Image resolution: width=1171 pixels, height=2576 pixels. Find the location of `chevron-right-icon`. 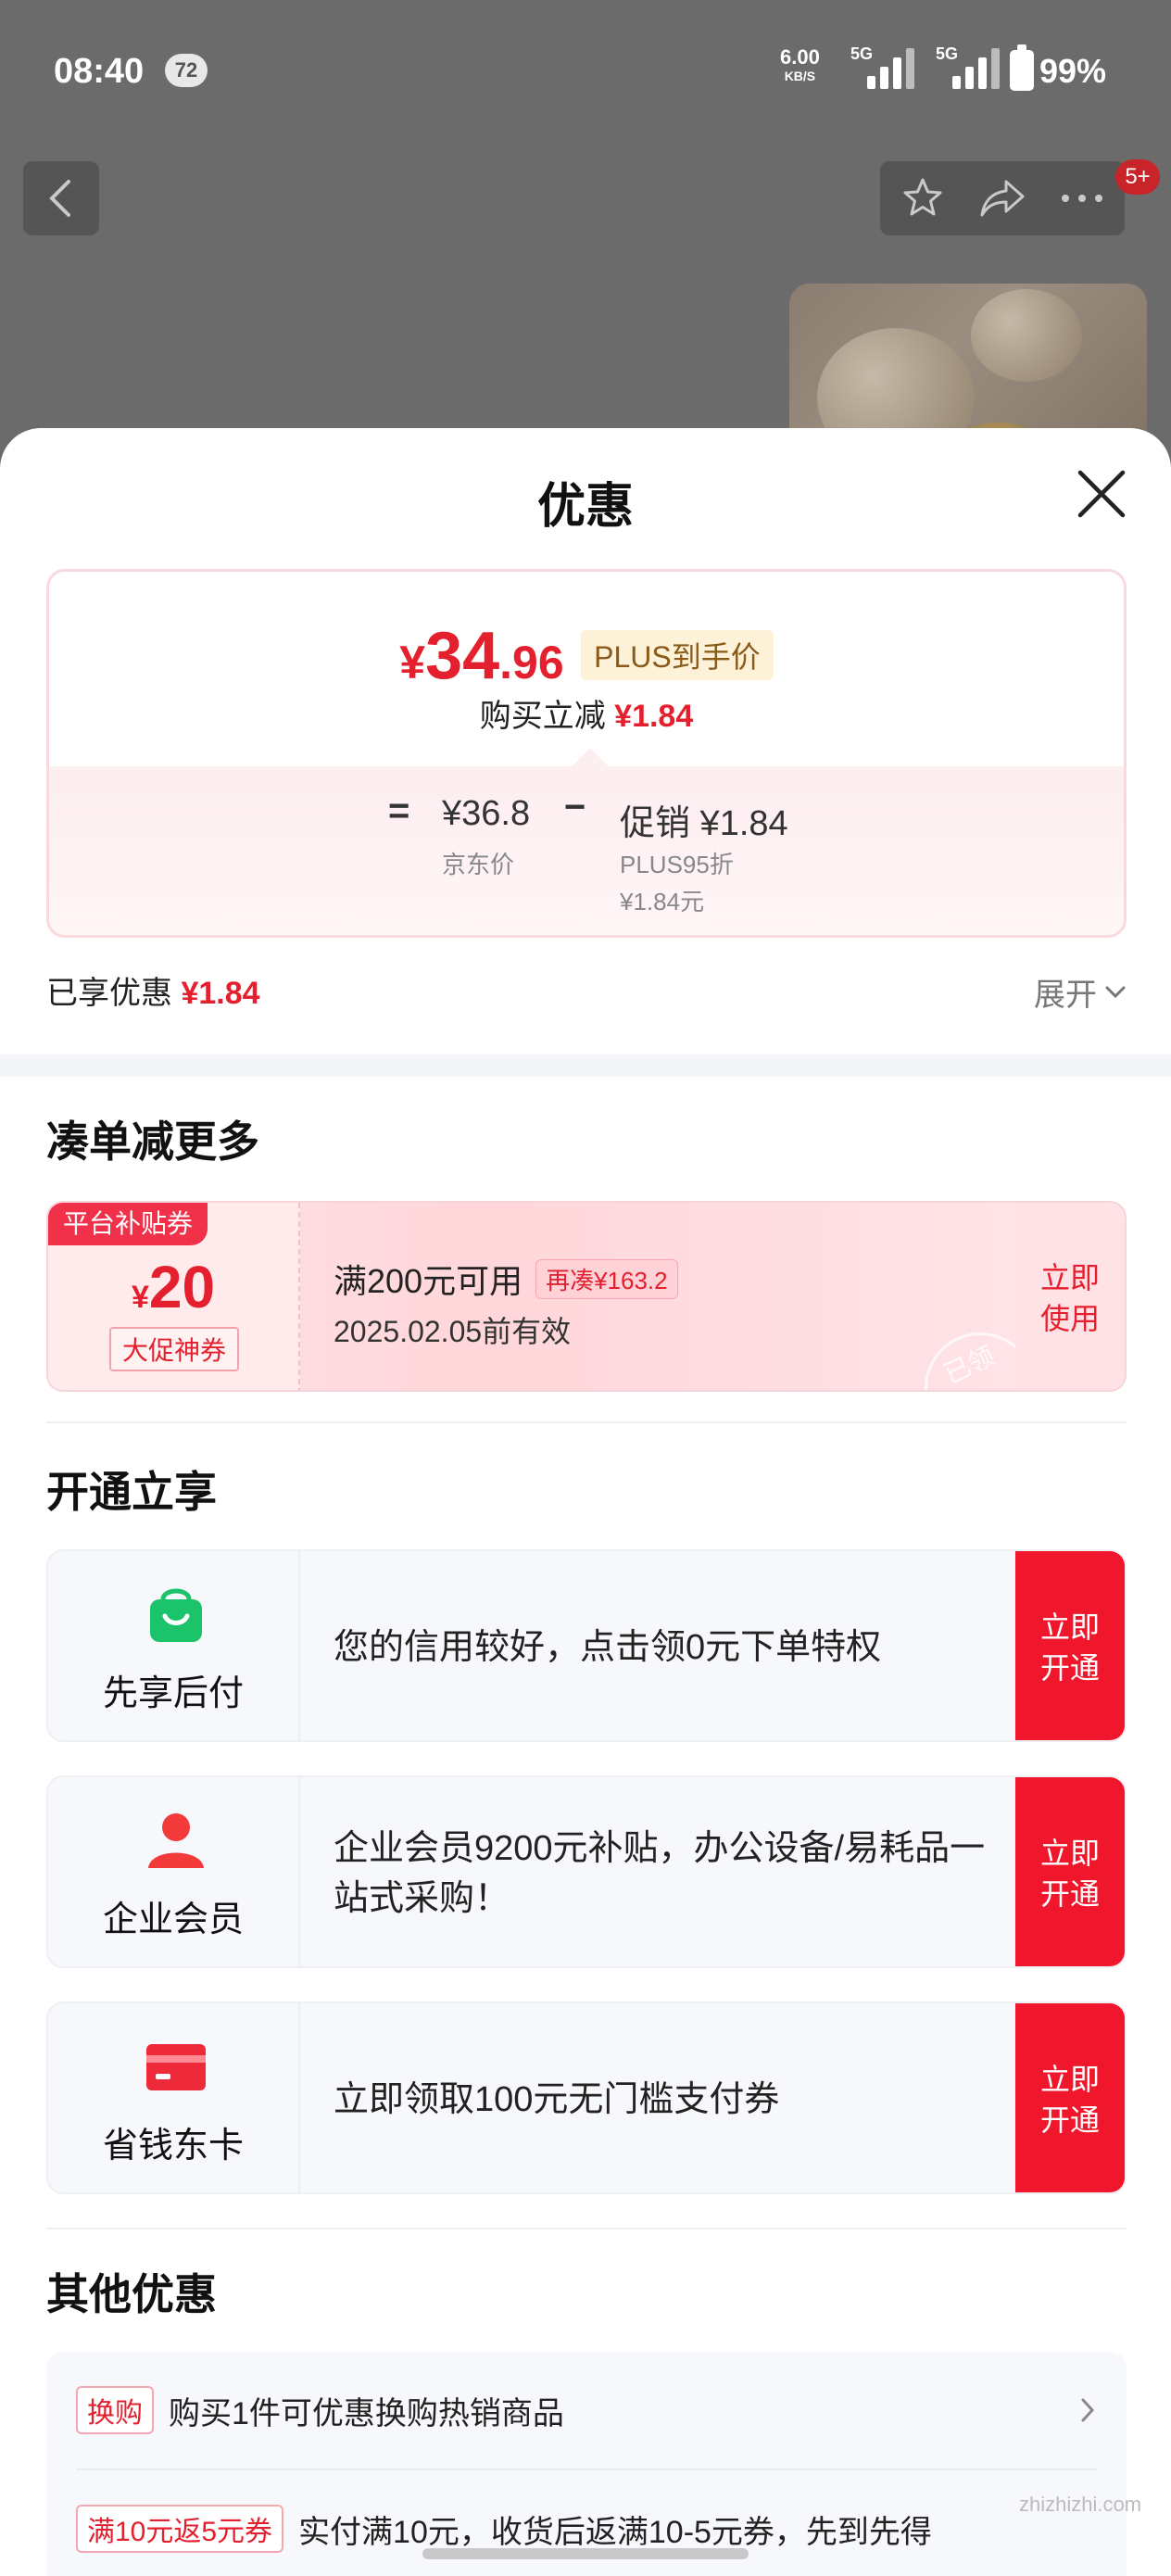

chevron-right-icon is located at coordinates (1088, 2410).